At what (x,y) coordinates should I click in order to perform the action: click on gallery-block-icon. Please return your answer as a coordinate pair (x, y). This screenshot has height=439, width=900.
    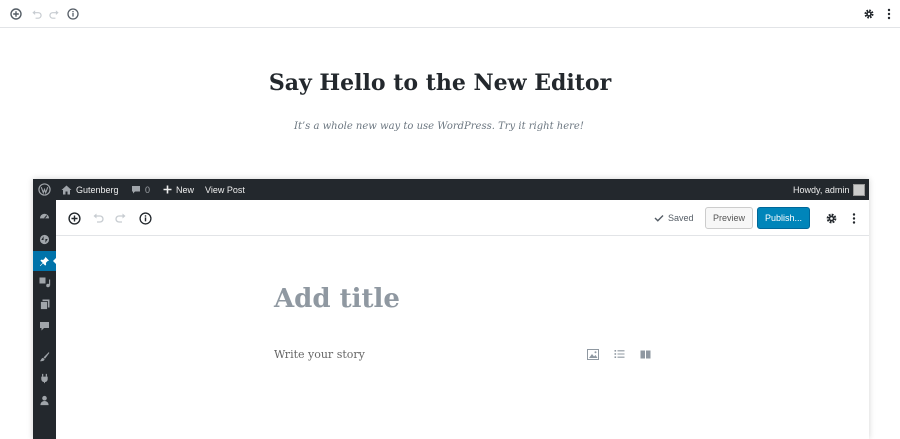
    Looking at the image, I should click on (645, 354).